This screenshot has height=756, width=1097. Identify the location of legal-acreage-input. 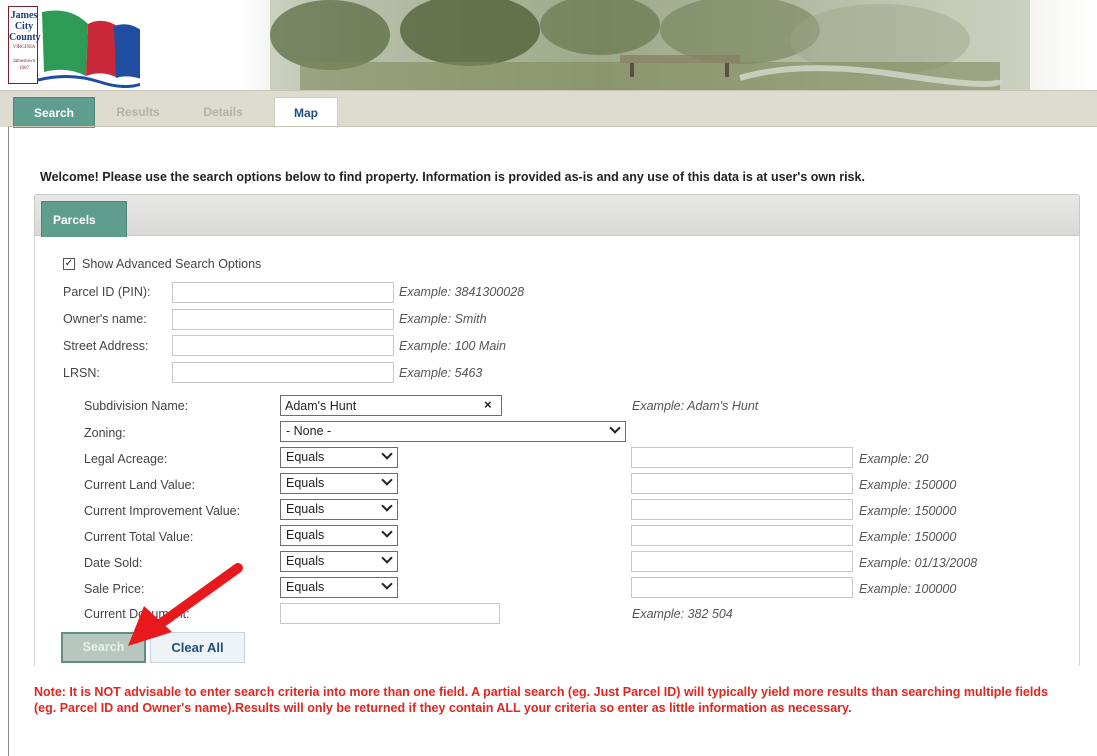
(742, 457).